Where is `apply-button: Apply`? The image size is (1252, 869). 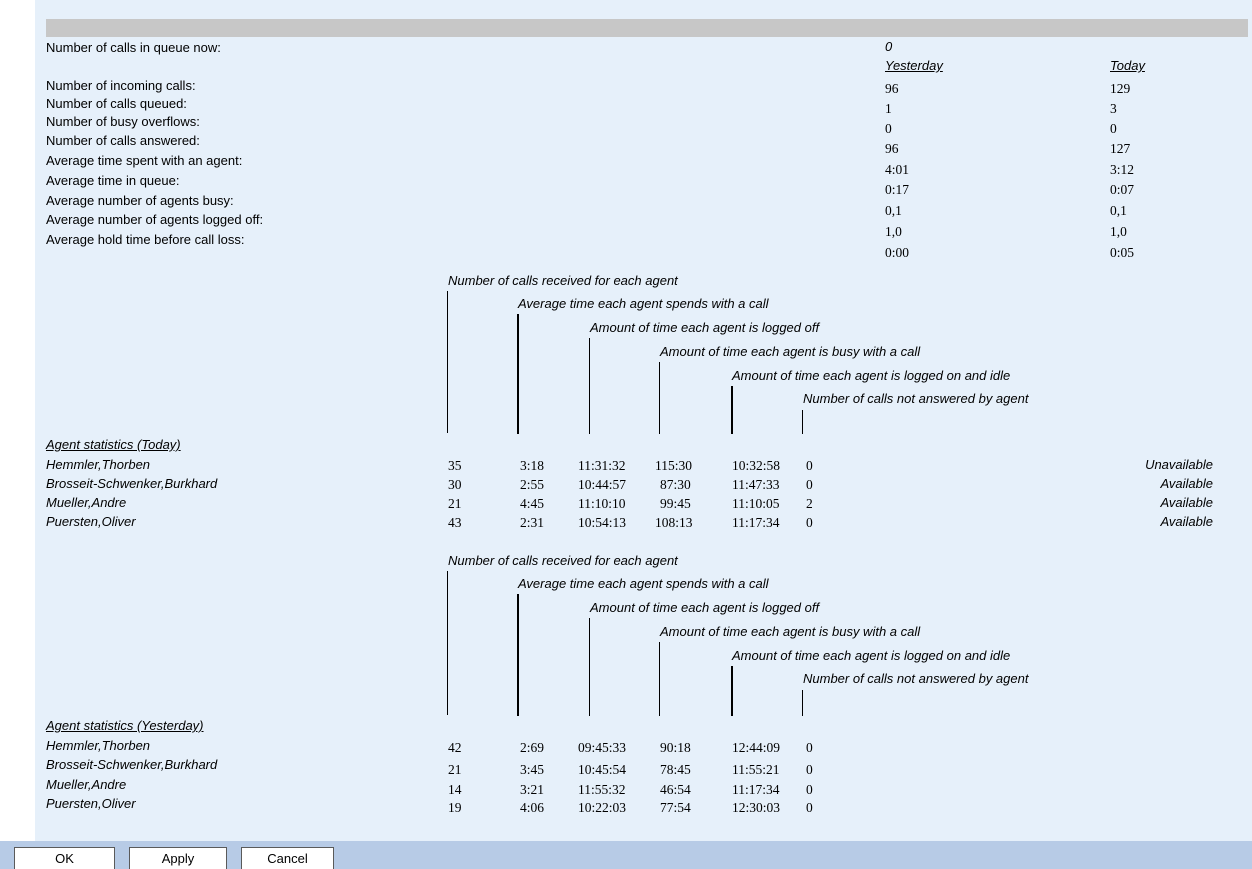 apply-button: Apply is located at coordinates (178, 858).